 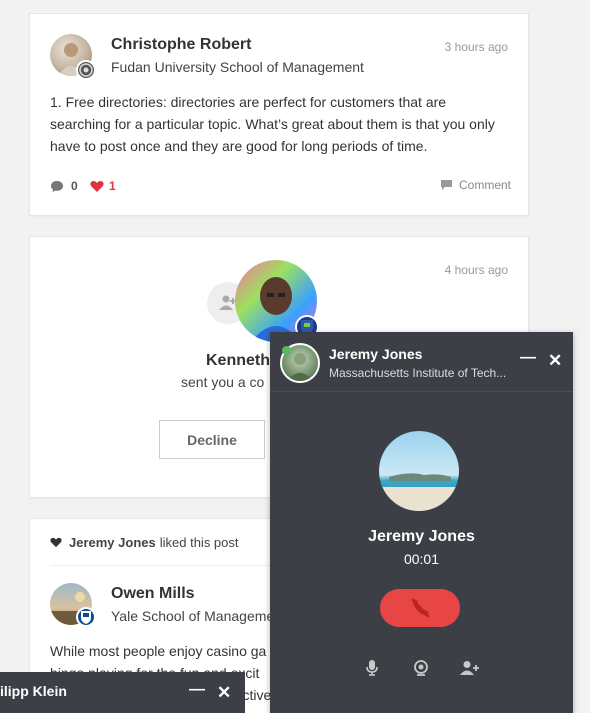 I want to click on author-name: Owen Mills, so click(x=153, y=594).